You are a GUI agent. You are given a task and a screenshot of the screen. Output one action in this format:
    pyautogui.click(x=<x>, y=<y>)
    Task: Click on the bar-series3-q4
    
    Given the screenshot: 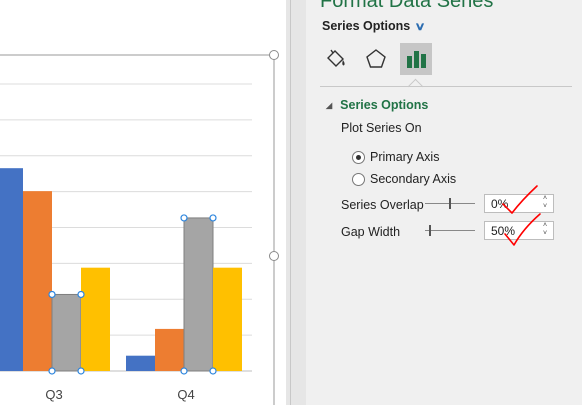 What is the action you would take?
    pyautogui.click(x=198, y=294)
    